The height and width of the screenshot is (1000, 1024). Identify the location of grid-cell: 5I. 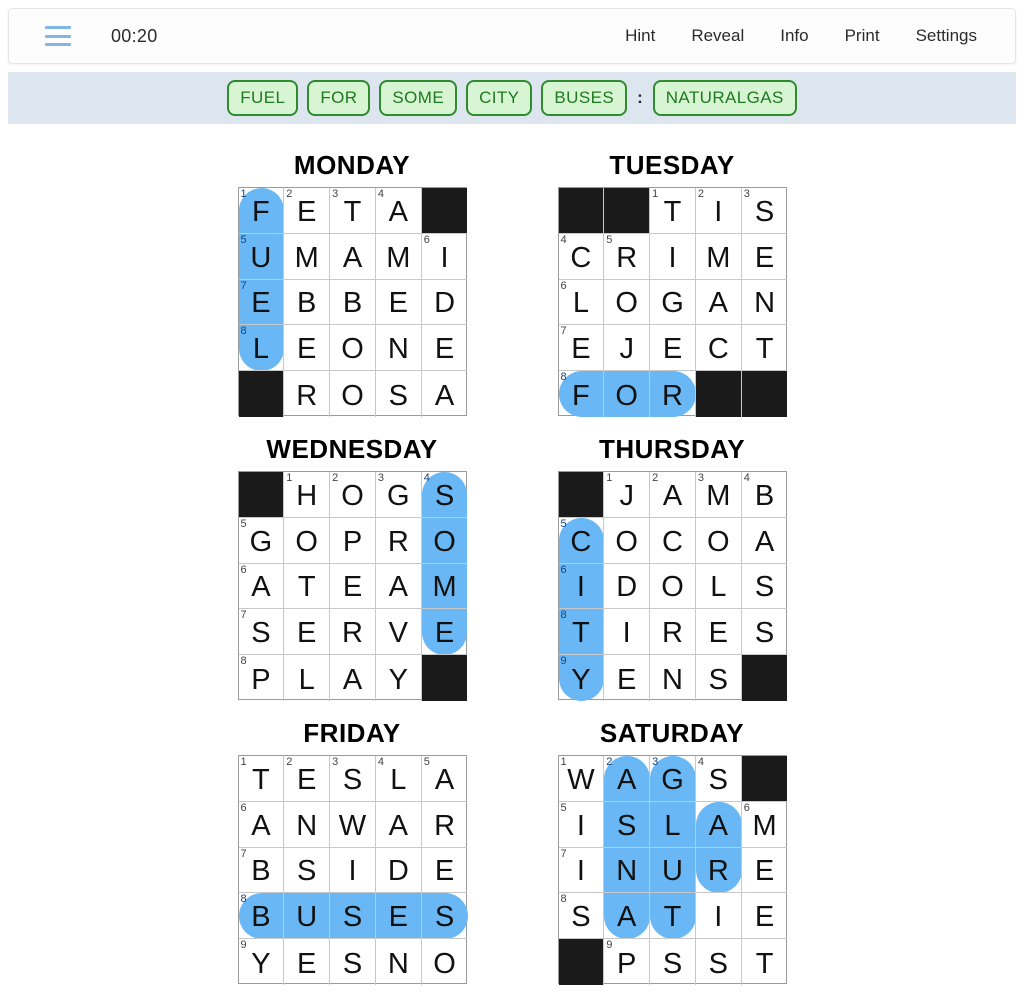
(581, 824).